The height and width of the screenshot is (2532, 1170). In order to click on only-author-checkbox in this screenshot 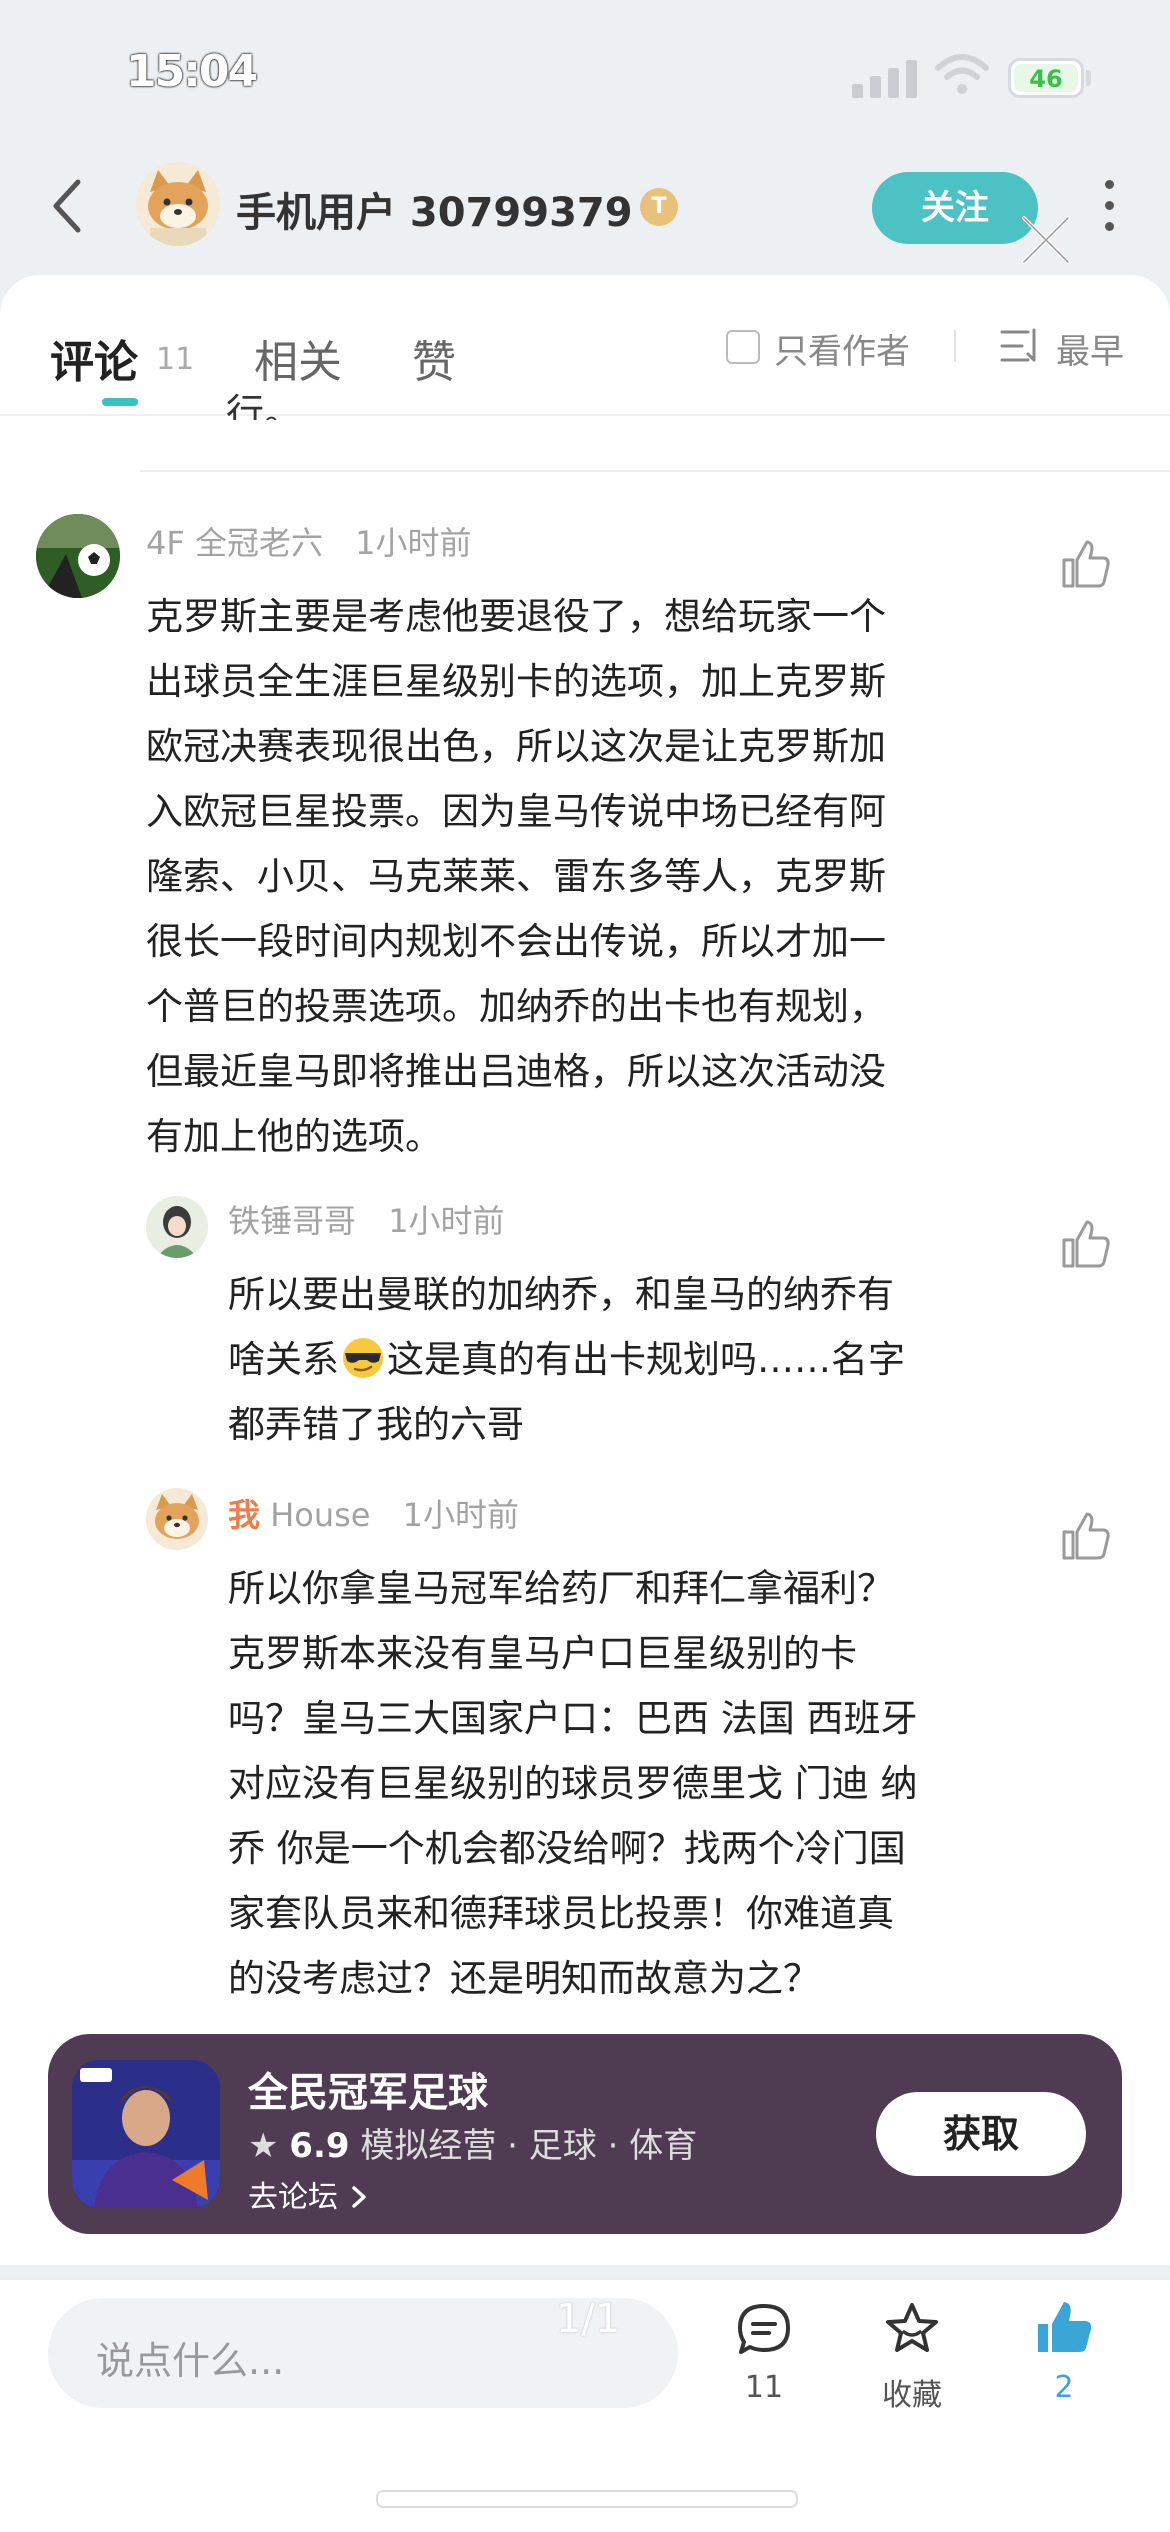, I will do `click(743, 347)`.